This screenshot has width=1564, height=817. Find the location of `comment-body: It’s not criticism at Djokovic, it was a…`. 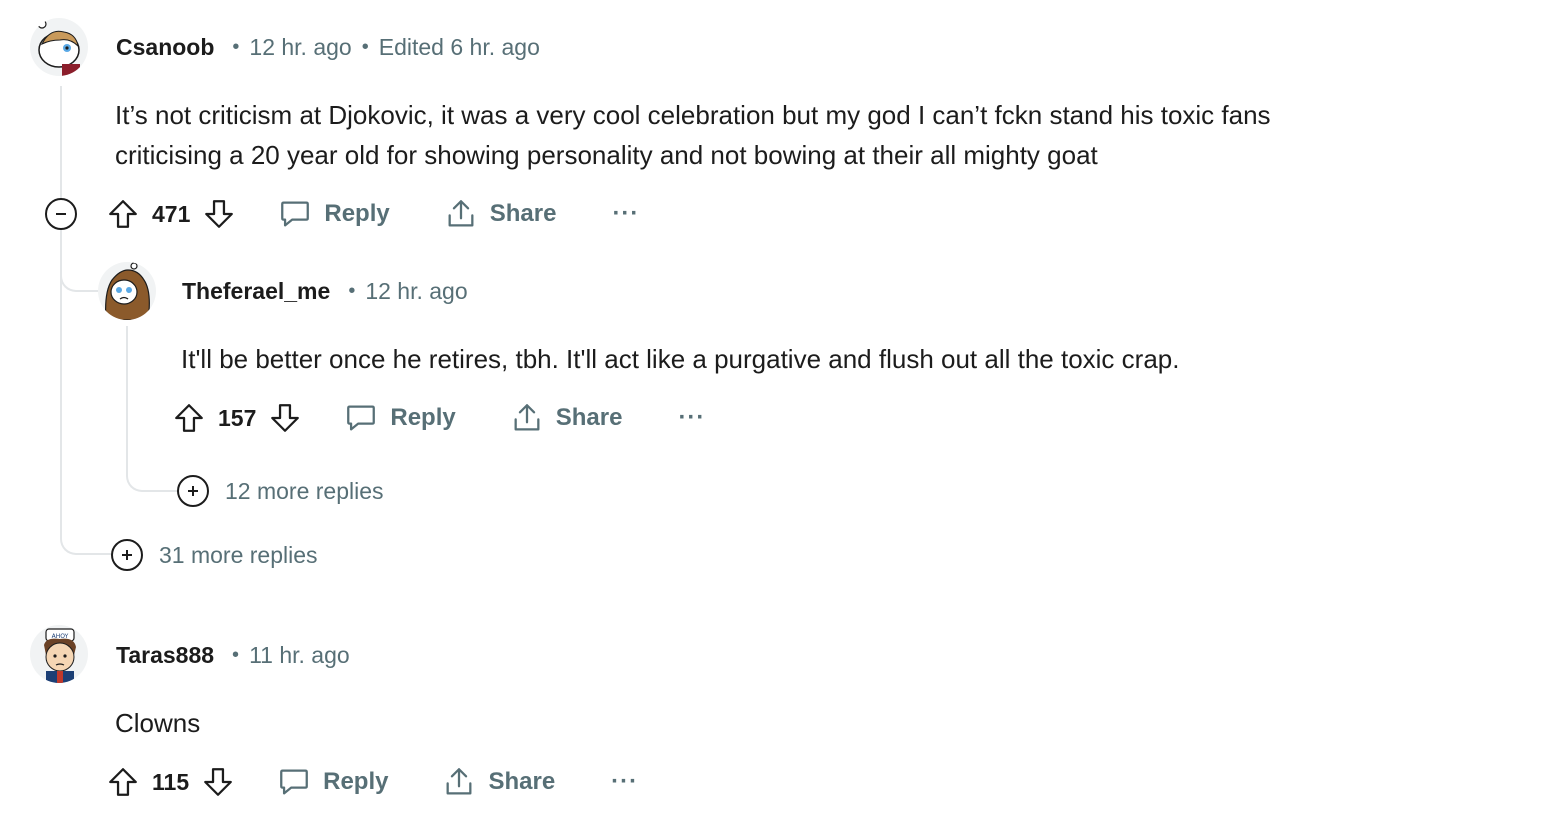

comment-body: It’s not criticism at Djokovic, it was a… is located at coordinates (693, 135).